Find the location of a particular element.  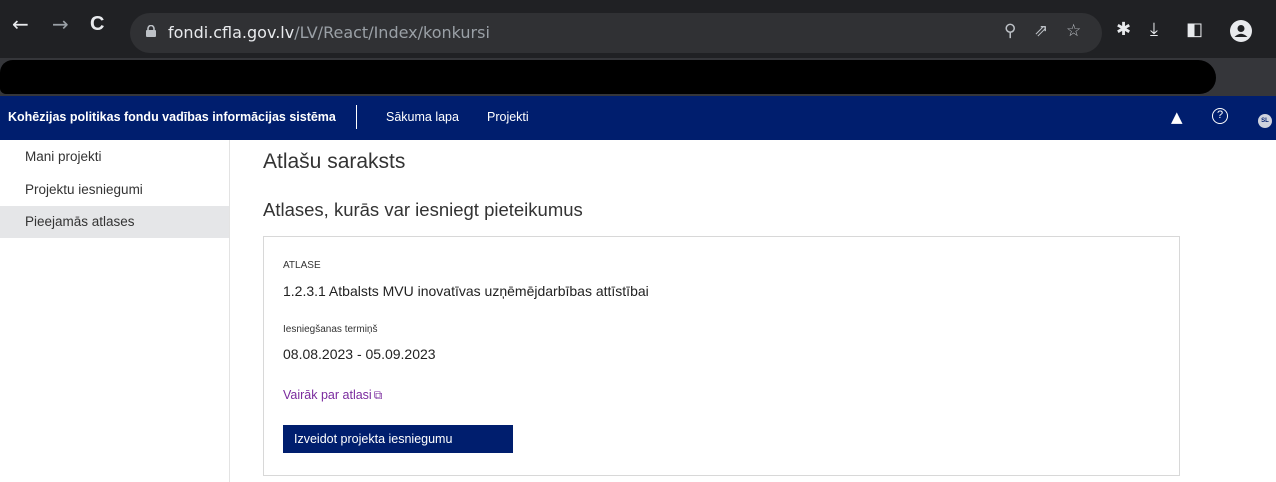

nav-projects-link: Projekti is located at coordinates (508, 117).